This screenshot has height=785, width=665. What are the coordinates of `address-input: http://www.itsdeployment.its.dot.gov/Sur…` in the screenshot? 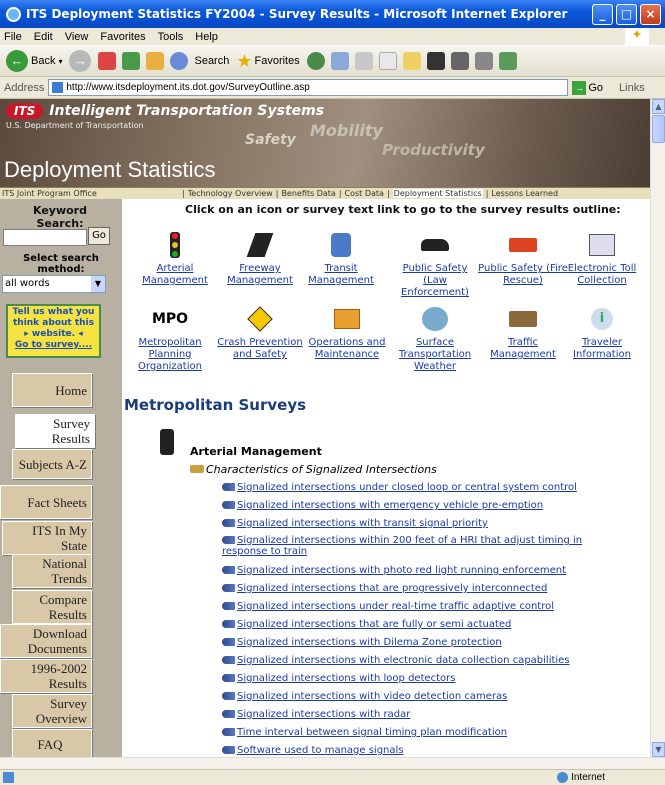 It's located at (308, 87).